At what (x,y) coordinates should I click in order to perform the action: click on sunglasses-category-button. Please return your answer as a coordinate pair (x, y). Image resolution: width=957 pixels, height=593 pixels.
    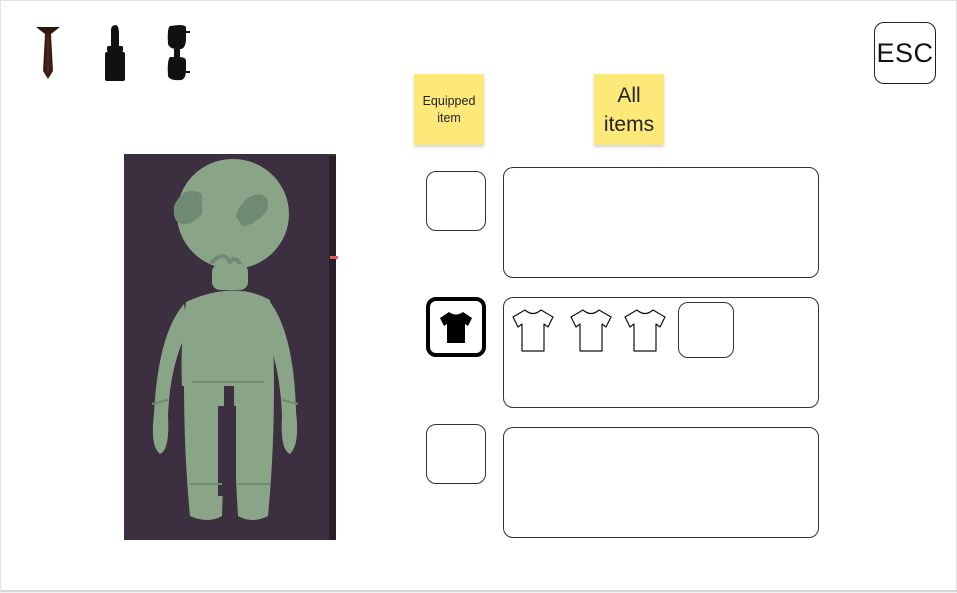
    Looking at the image, I should click on (178, 53).